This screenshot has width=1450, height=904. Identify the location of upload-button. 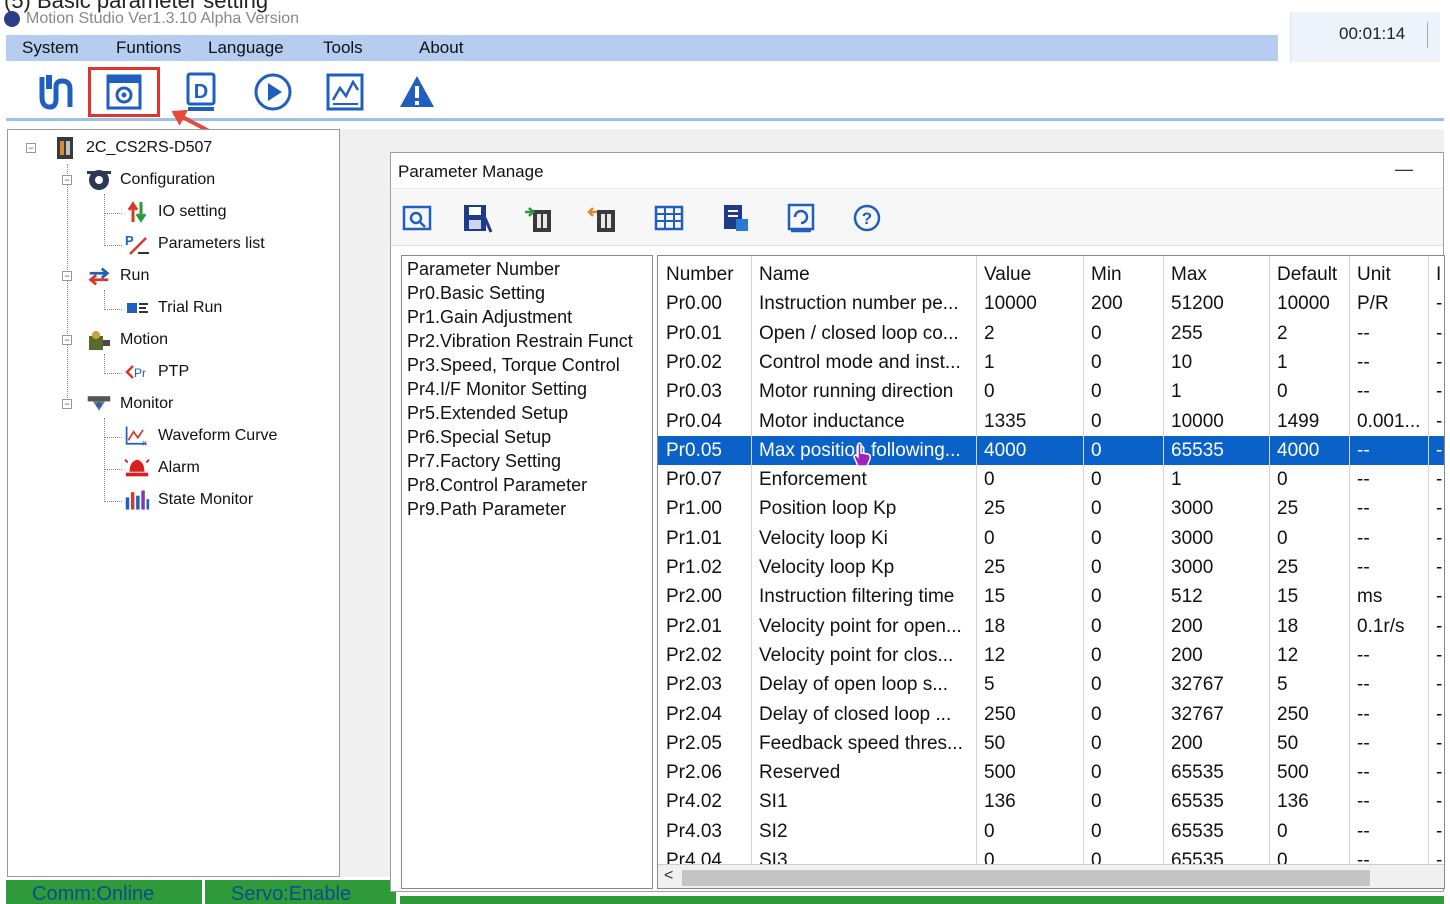
(539, 218).